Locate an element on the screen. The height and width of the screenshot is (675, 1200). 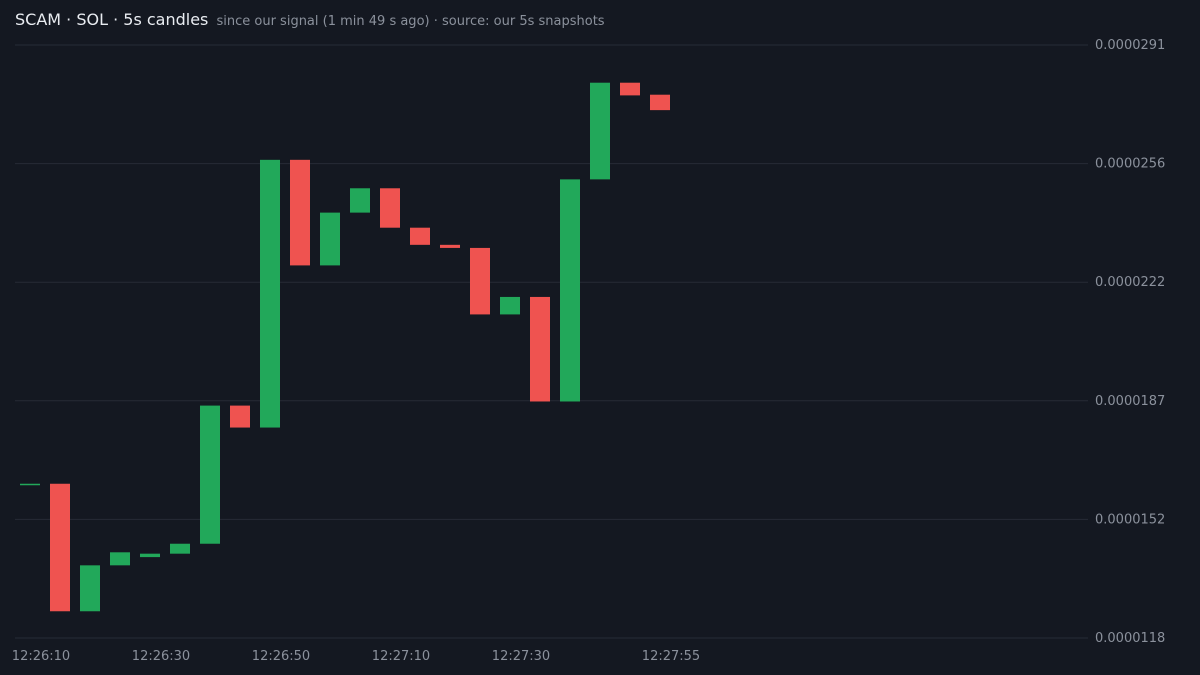
y-tick-label: 0.0000256 is located at coordinates (1130, 164).